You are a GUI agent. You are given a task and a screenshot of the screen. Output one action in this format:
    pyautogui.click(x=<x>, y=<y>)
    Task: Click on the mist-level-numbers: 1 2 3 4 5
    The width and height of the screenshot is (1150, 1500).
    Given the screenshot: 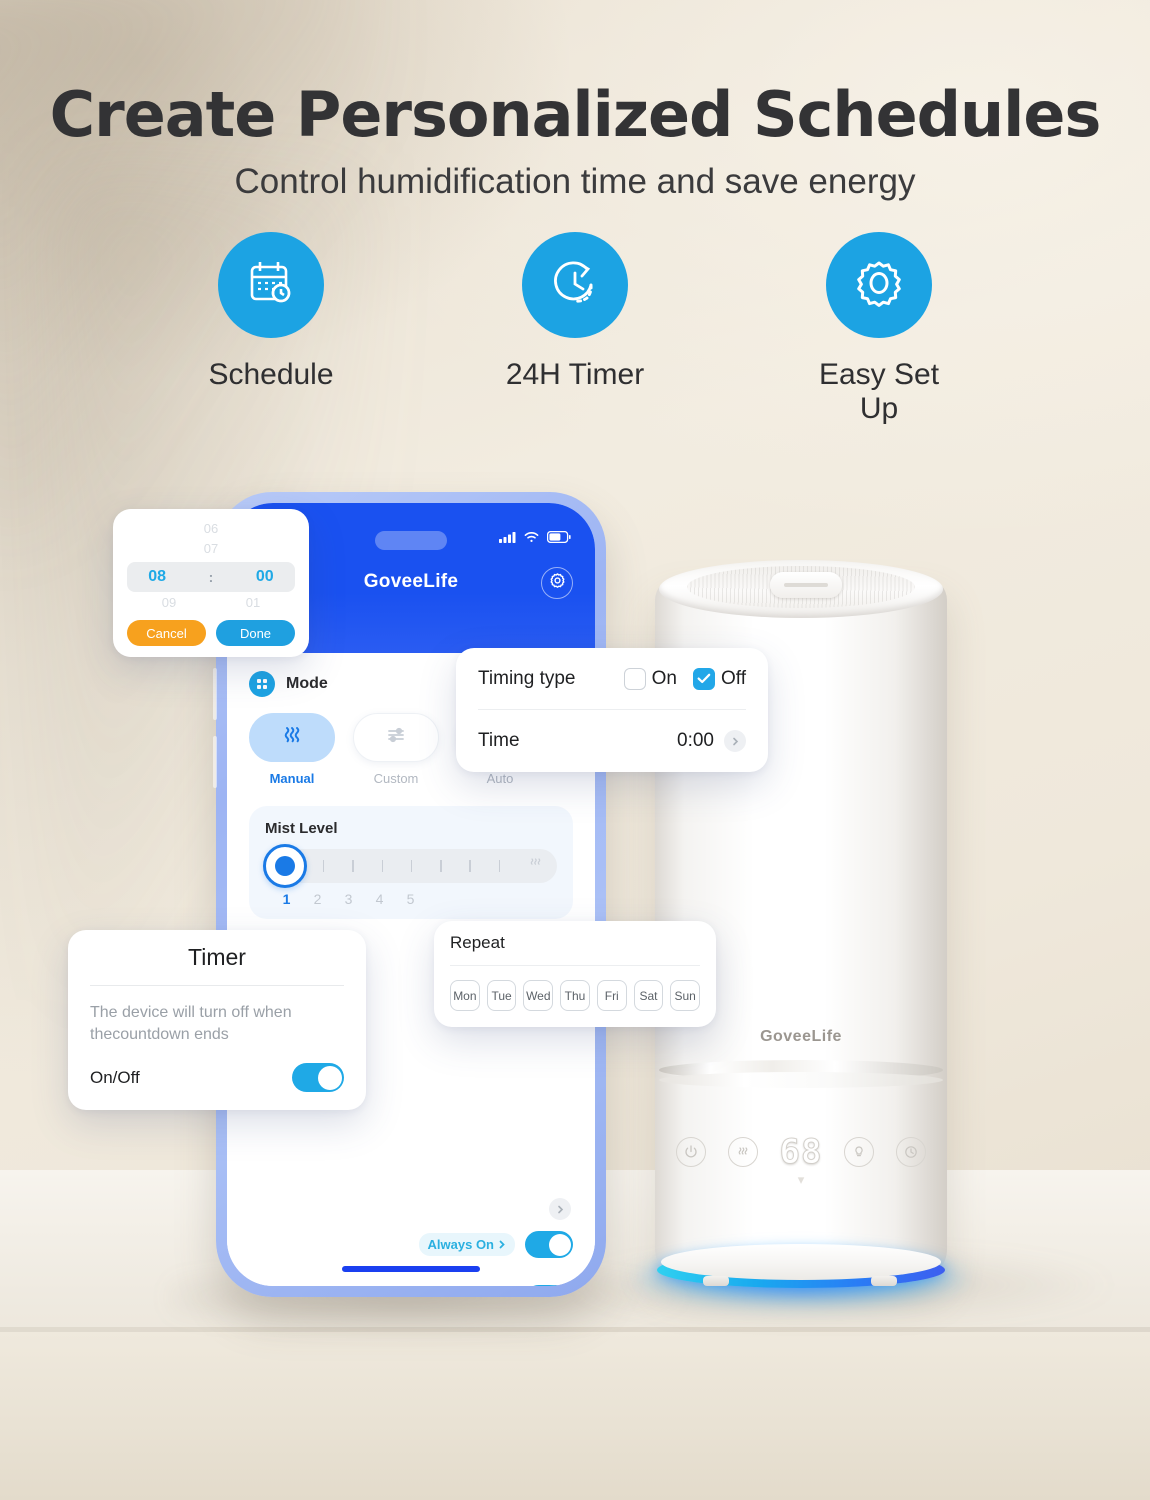 What is the action you would take?
    pyautogui.click(x=411, y=899)
    